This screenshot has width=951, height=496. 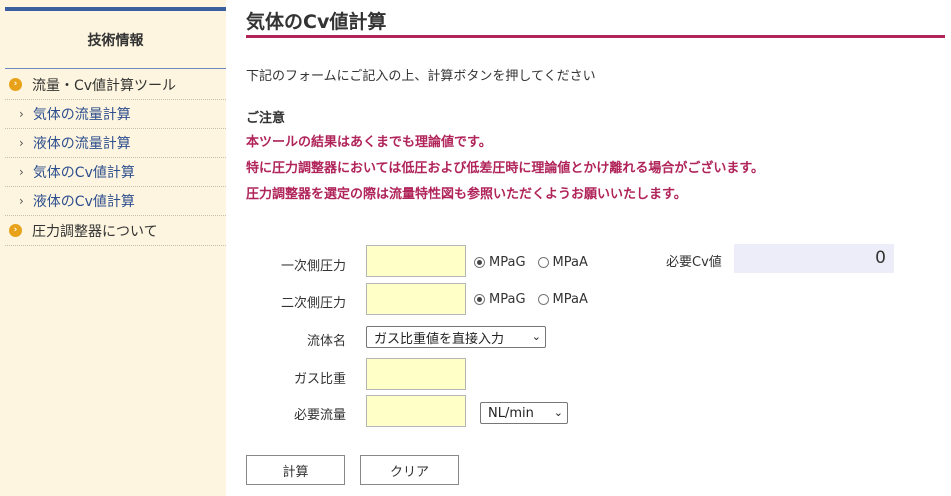 What do you see at coordinates (416, 261) in the screenshot?
I see `primary-pressure-input` at bounding box center [416, 261].